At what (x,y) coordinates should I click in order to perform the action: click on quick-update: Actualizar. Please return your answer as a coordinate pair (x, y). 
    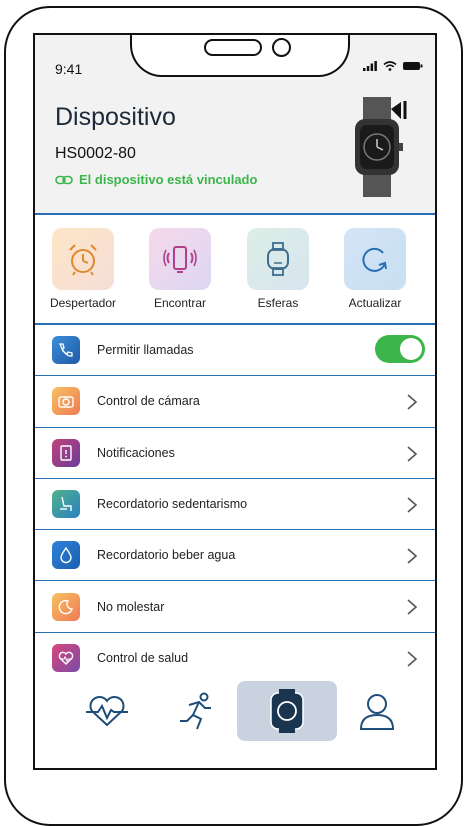
    Looking at the image, I should click on (375, 269).